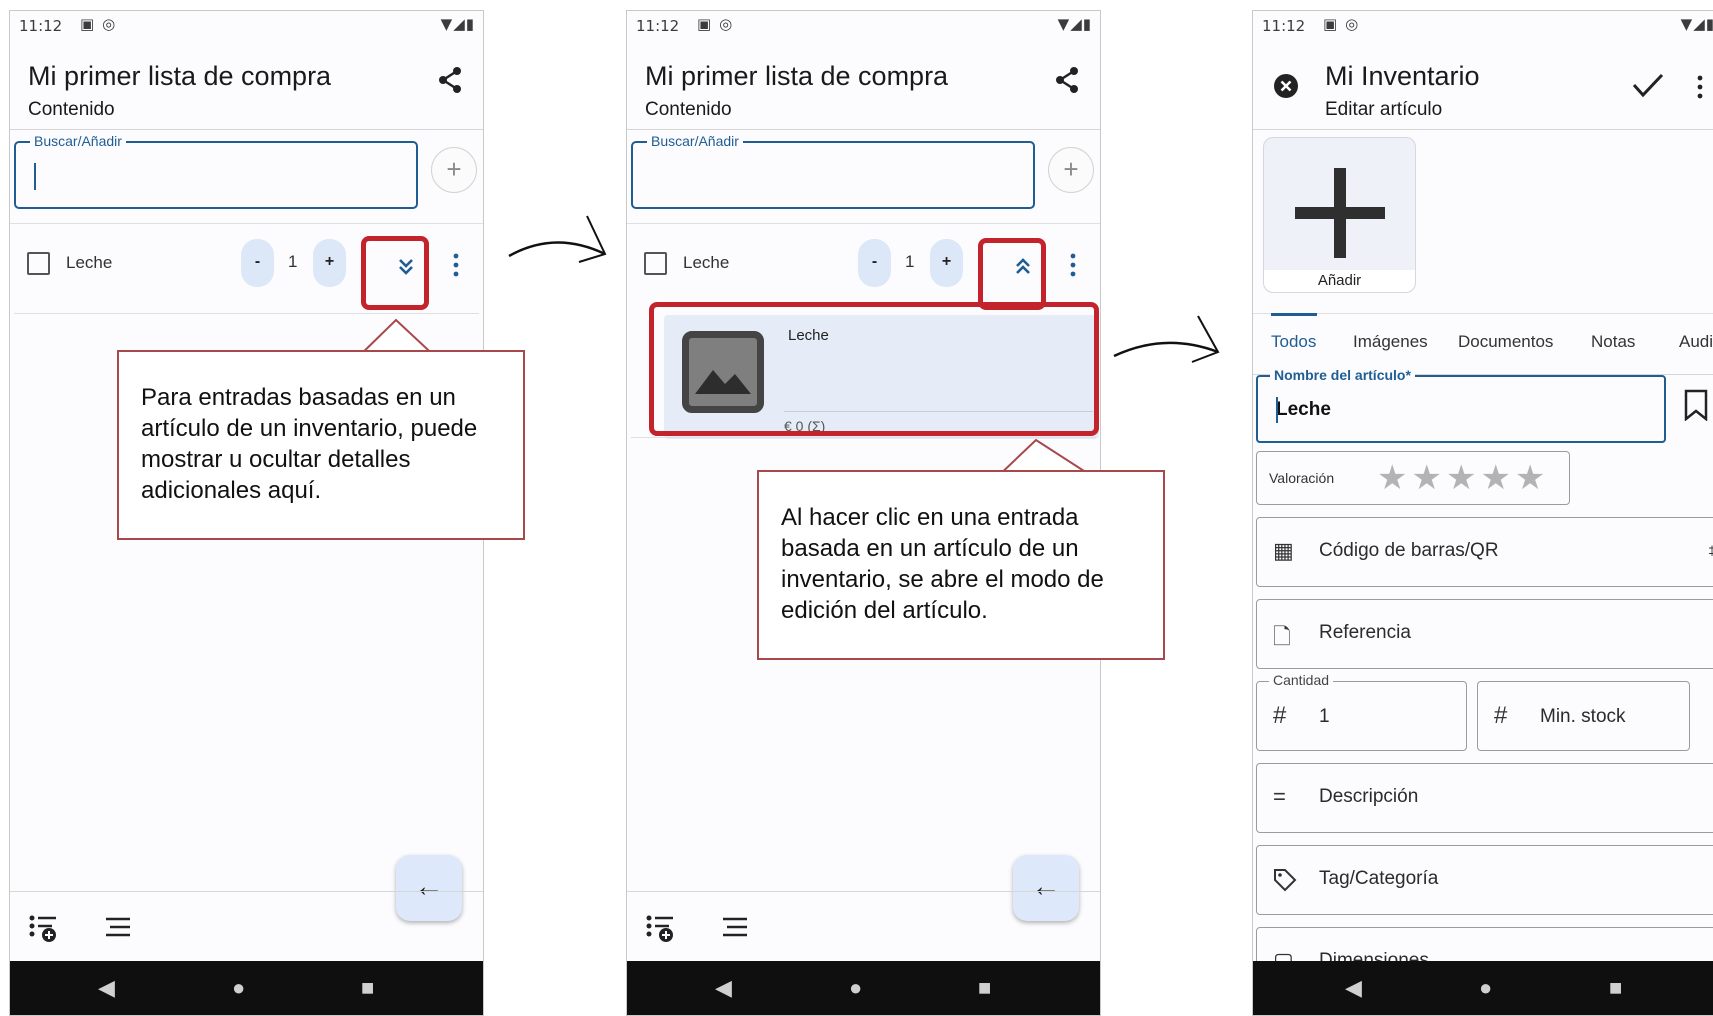  What do you see at coordinates (1012, 274) in the screenshot?
I see `highlight-box-collapse` at bounding box center [1012, 274].